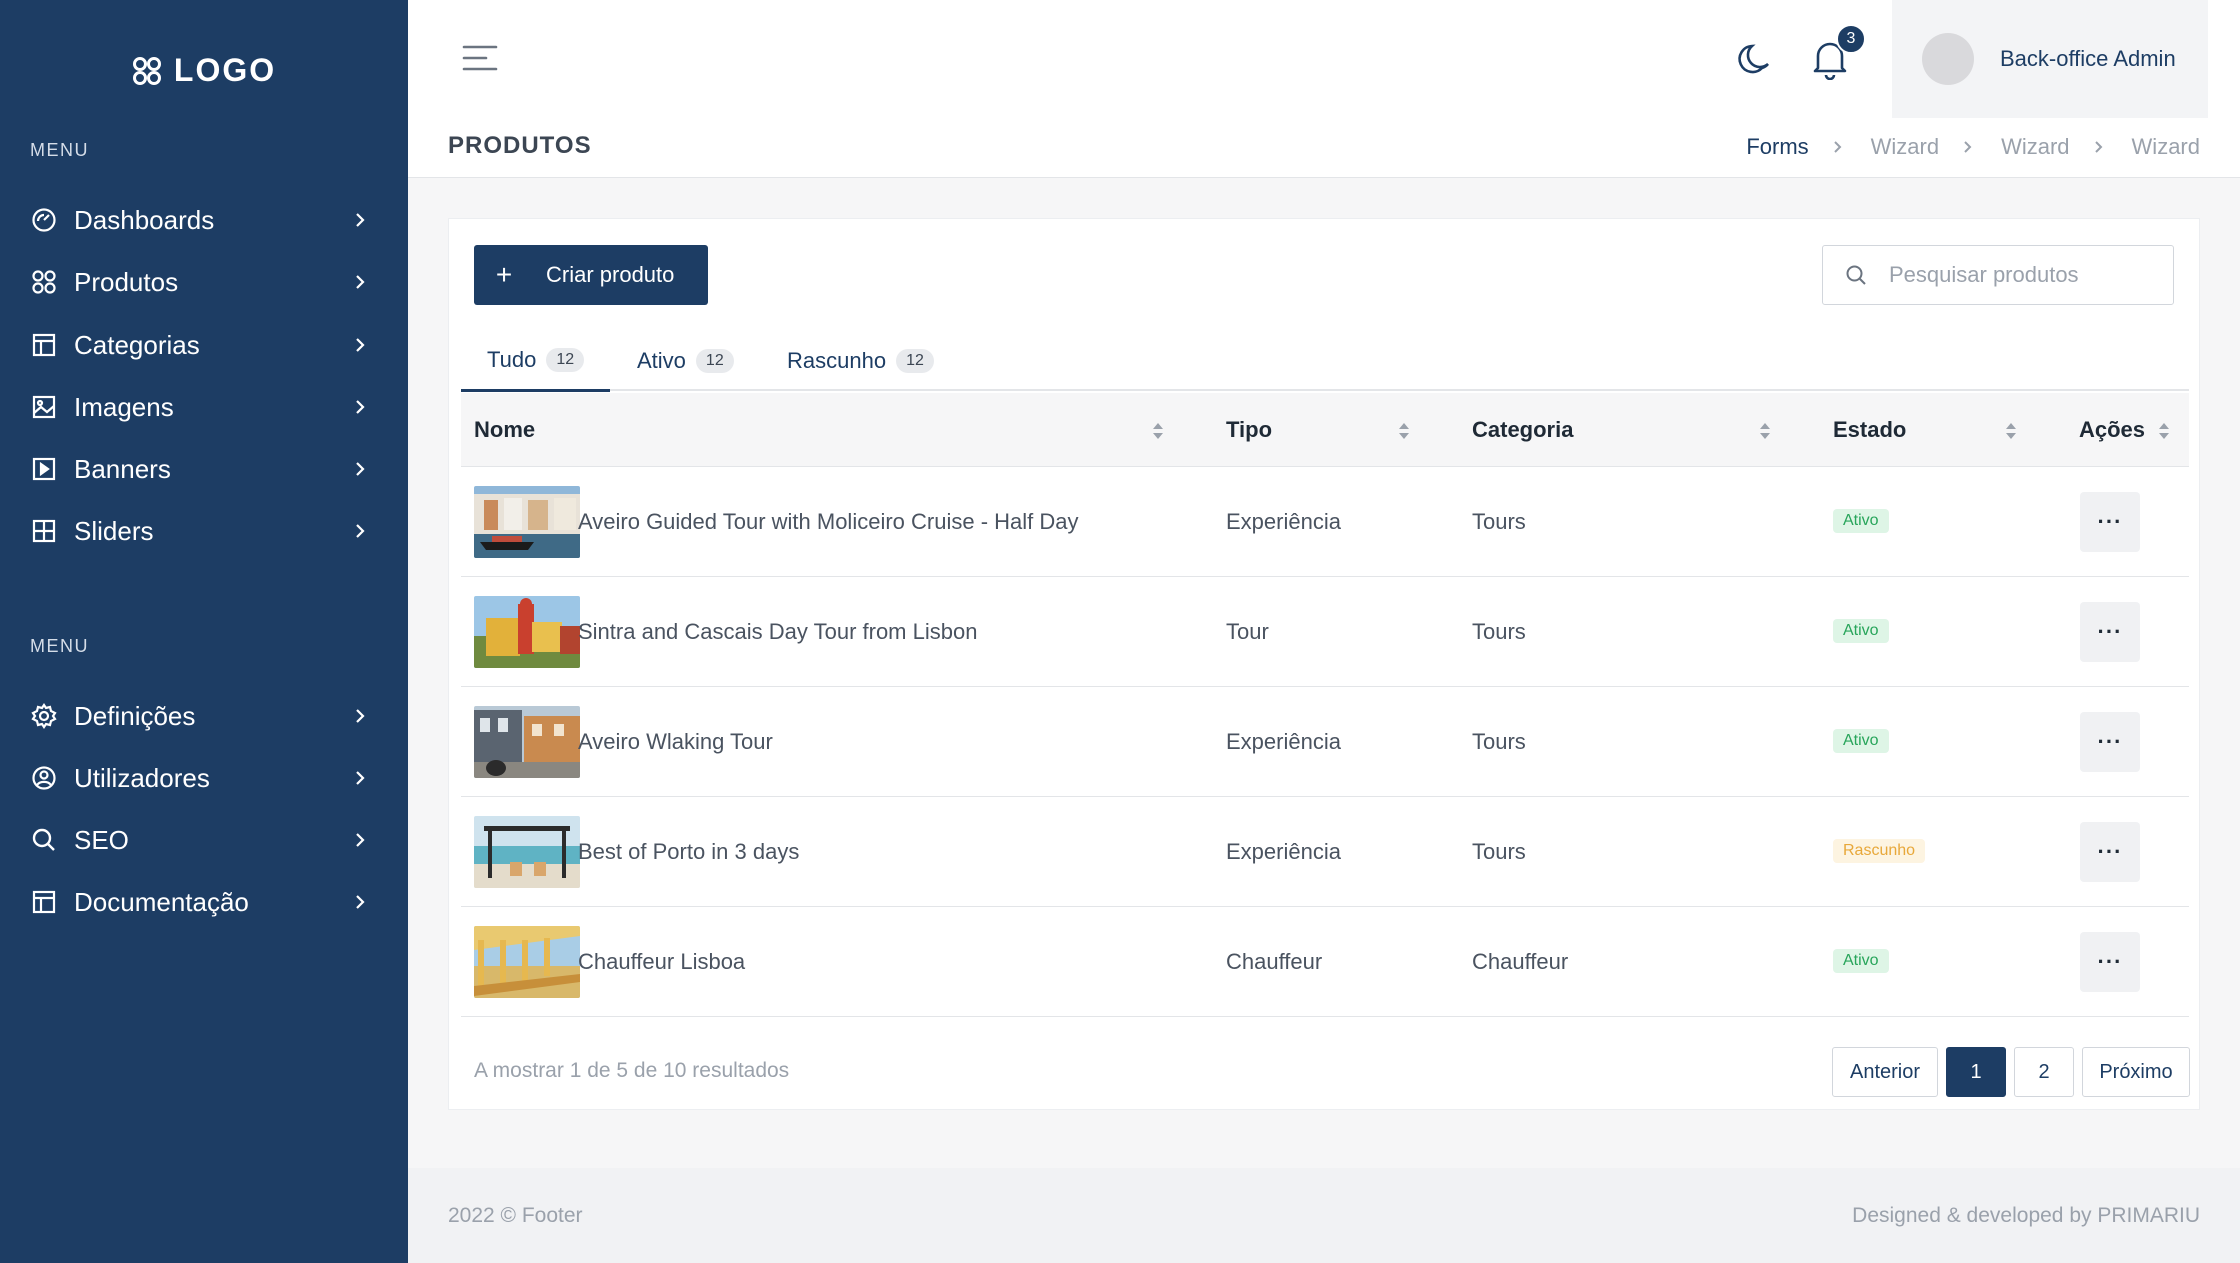 The image size is (2240, 1263). I want to click on dashboard-icon, so click(44, 220).